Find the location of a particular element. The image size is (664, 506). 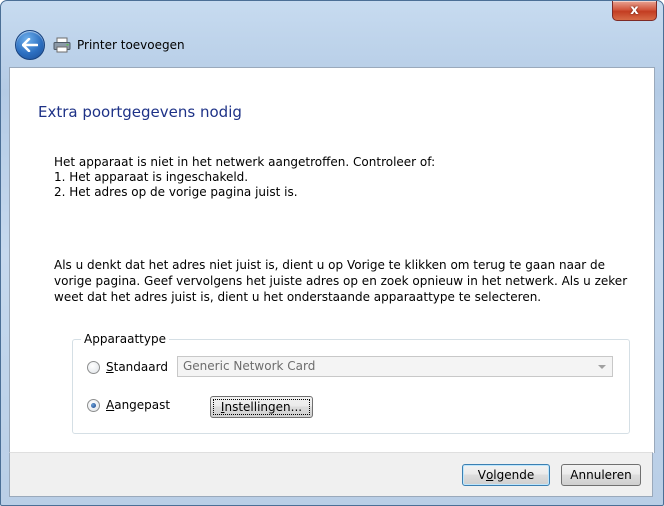

close-icon: x is located at coordinates (634, 10).